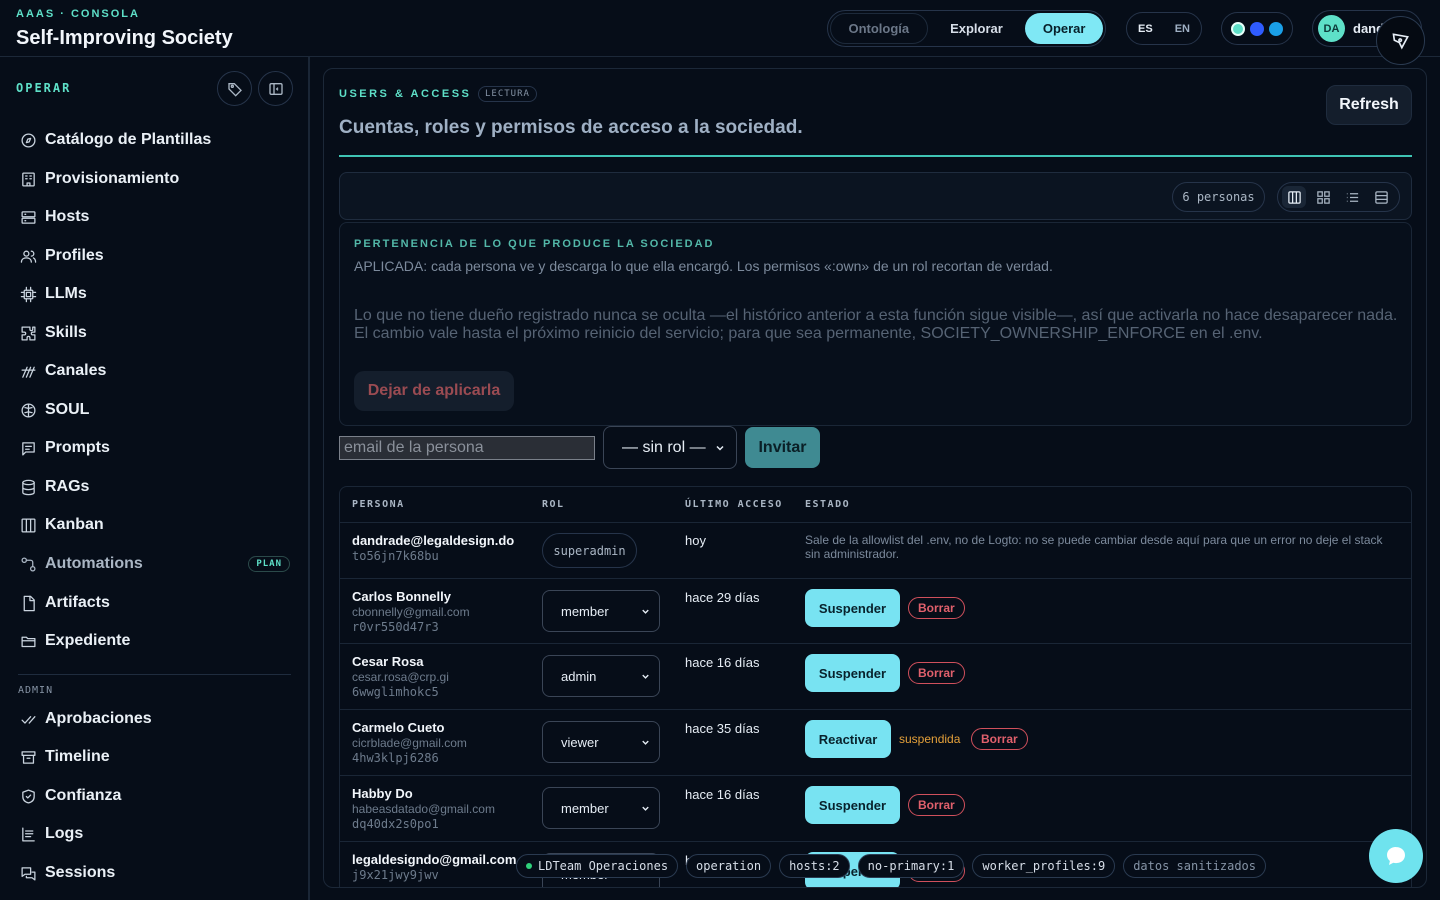  I want to click on mode-switch: Ontología Explorar Operar, so click(966, 28).